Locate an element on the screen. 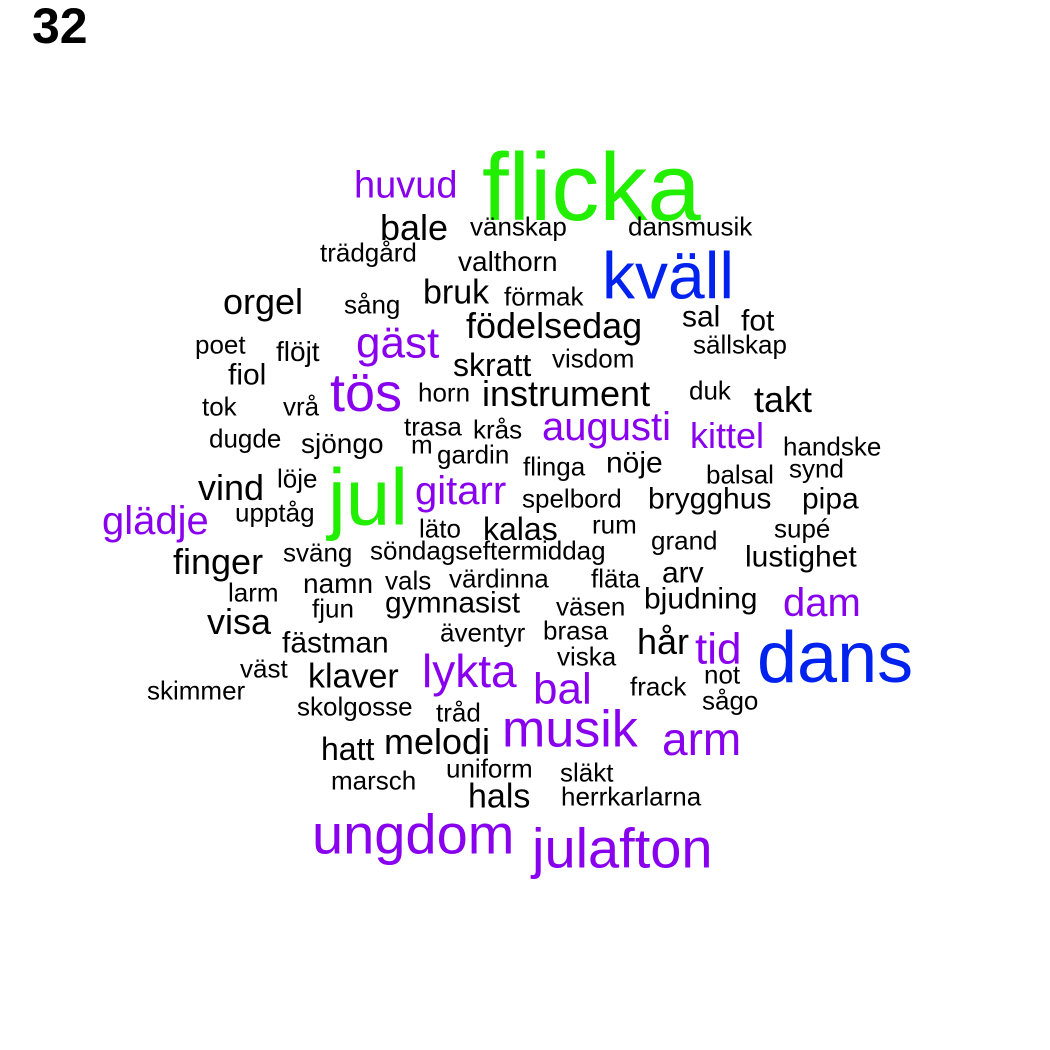 Image resolution: width=1050 pixels, height=1050 pixels. word-dam: dam is located at coordinates (822, 602).